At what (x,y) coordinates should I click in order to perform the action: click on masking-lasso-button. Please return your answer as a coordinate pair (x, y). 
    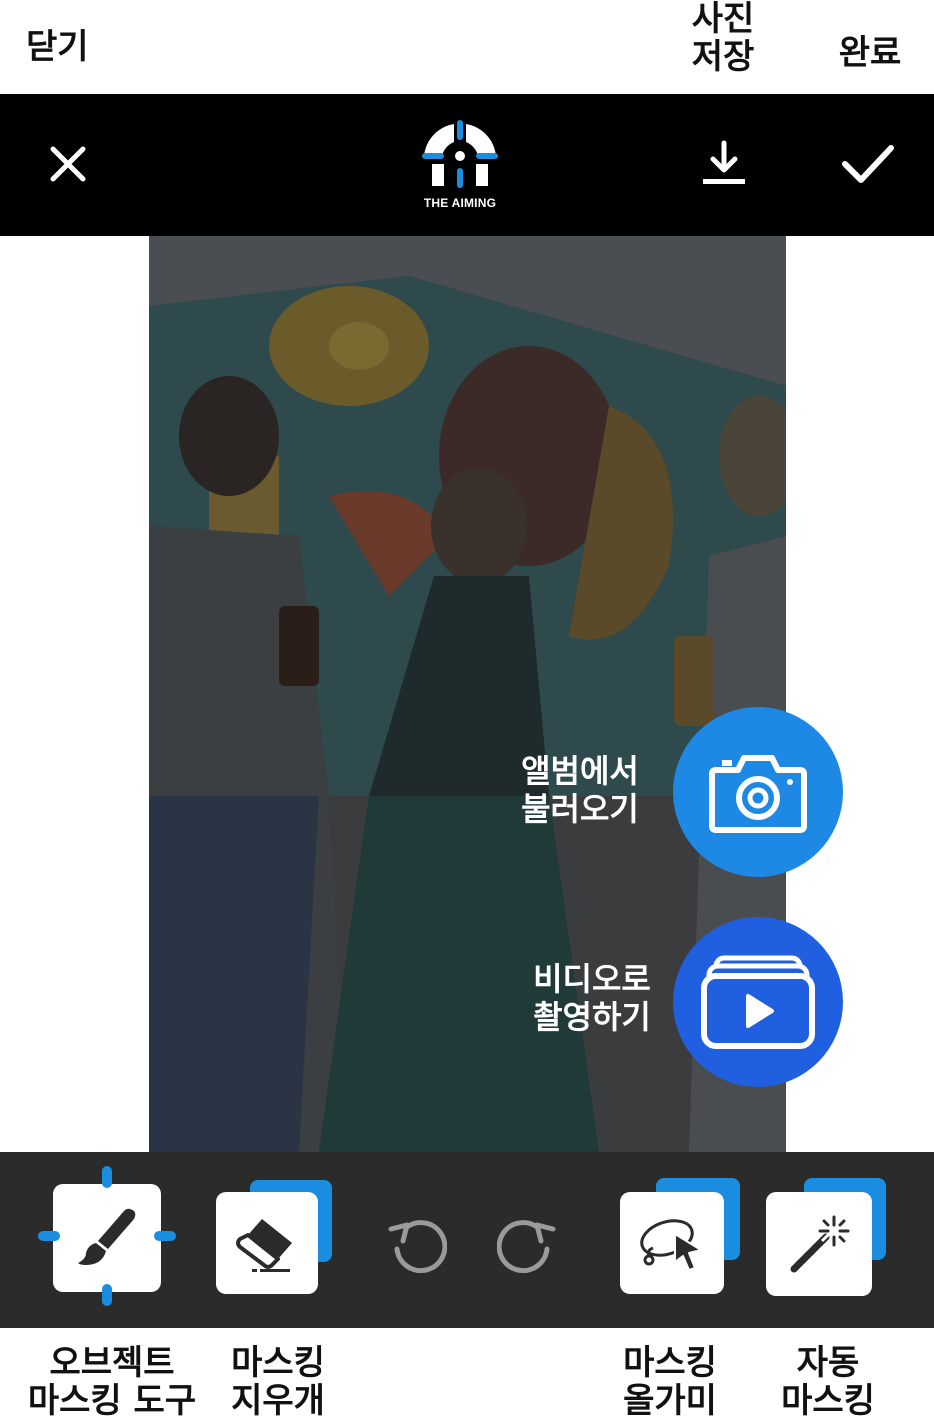
    Looking at the image, I should click on (680, 1237).